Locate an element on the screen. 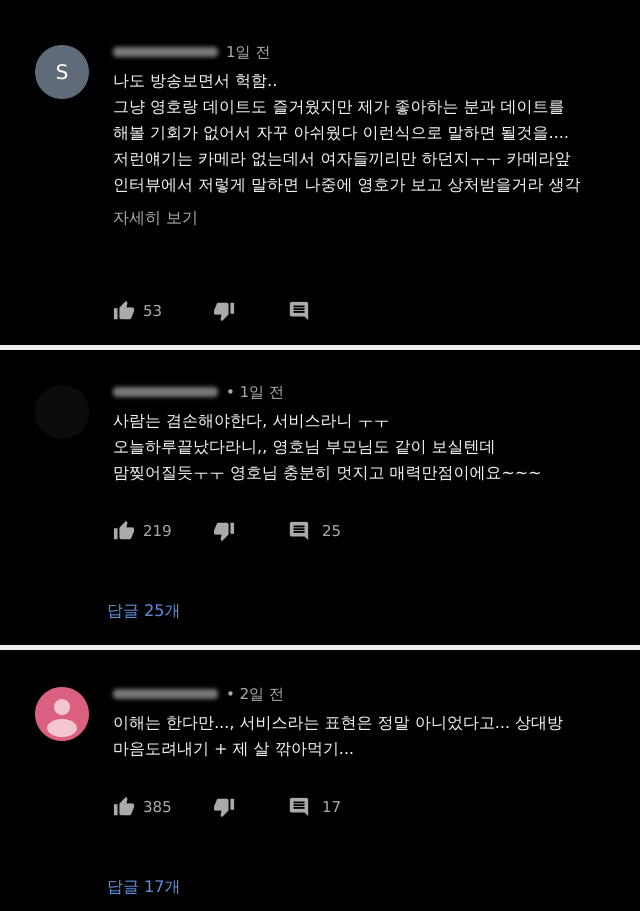  like-count: 53 is located at coordinates (152, 311).